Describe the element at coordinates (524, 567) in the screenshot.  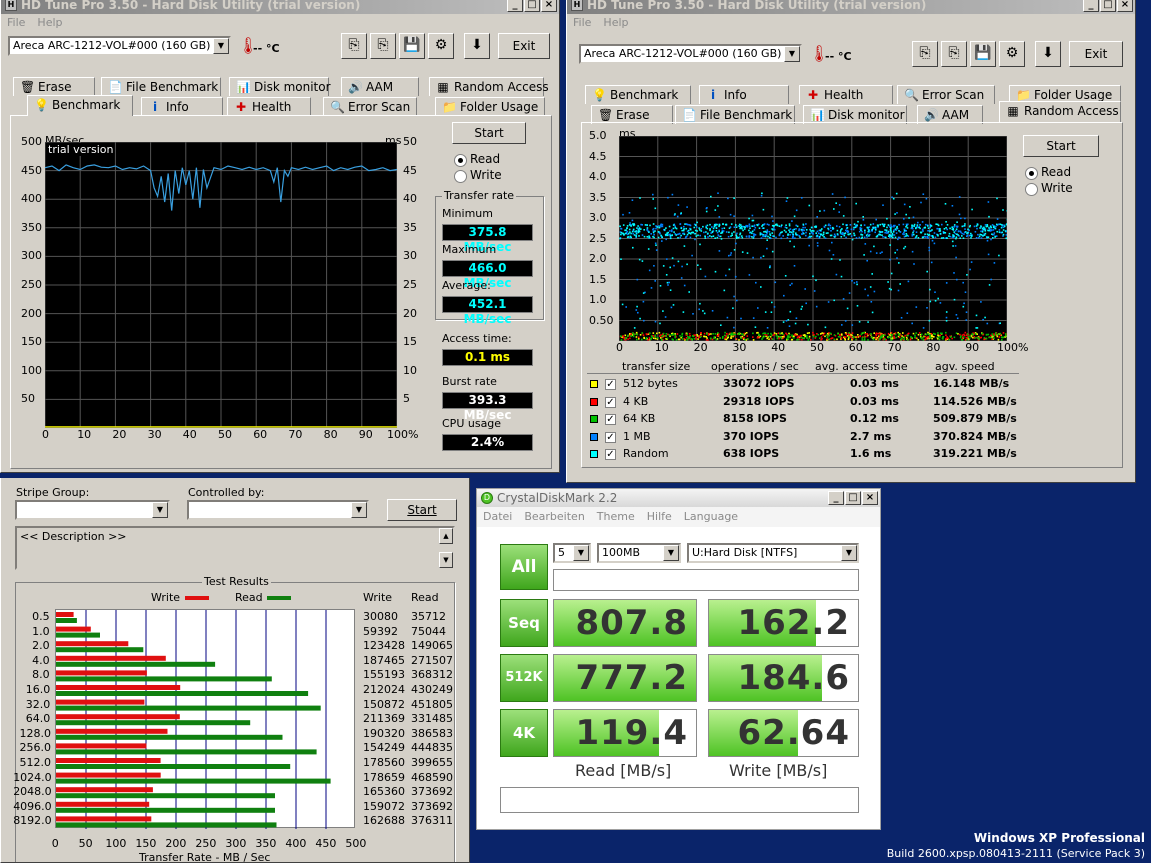
I see `all-button: All` at that location.